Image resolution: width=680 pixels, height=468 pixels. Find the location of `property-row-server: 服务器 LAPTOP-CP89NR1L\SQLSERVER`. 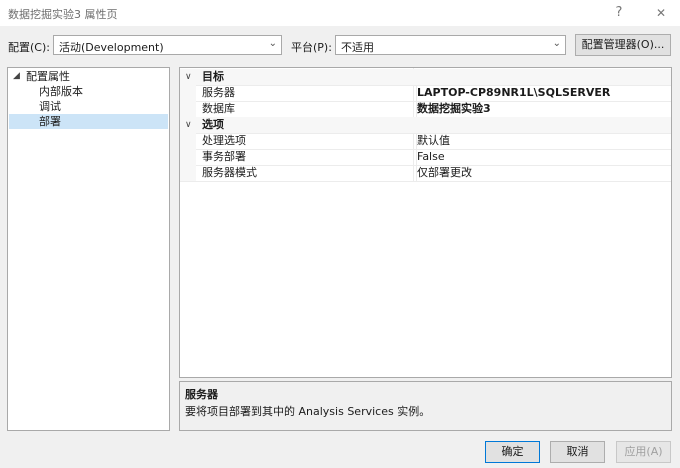

property-row-server: 服务器 LAPTOP-CP89NR1L\SQLSERVER is located at coordinates (425, 93).